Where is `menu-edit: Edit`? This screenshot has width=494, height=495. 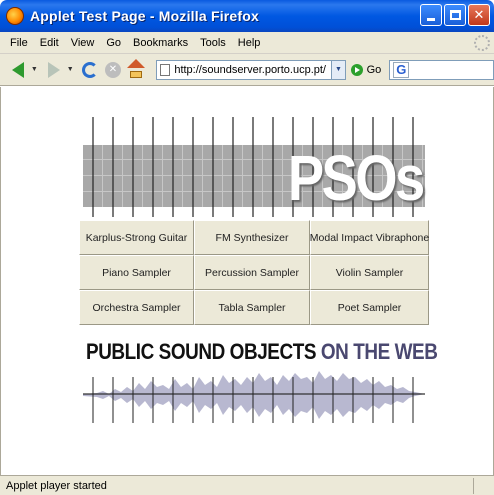
menu-edit: Edit is located at coordinates (49, 43).